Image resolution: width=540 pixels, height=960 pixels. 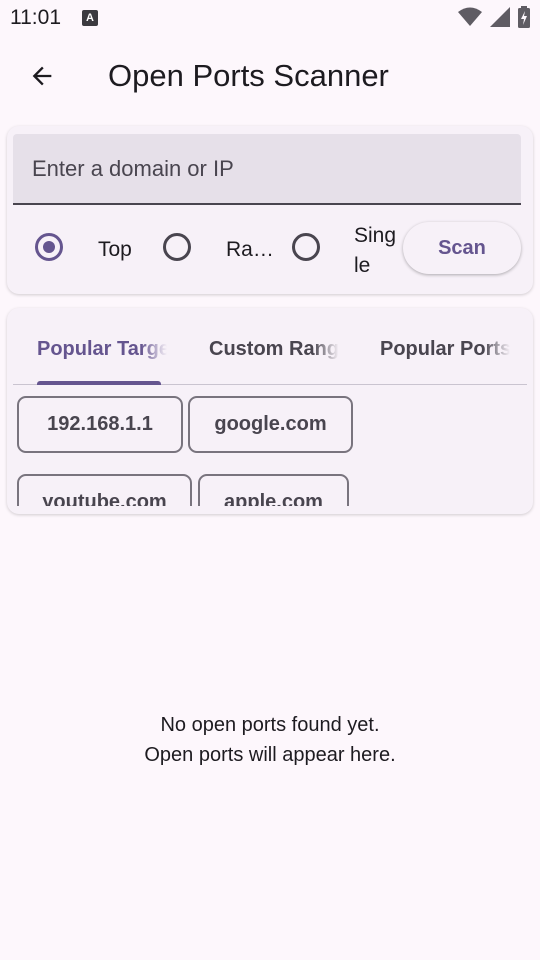 What do you see at coordinates (102, 349) in the screenshot?
I see `tab-popular-targets-label: Popular Targets` at bounding box center [102, 349].